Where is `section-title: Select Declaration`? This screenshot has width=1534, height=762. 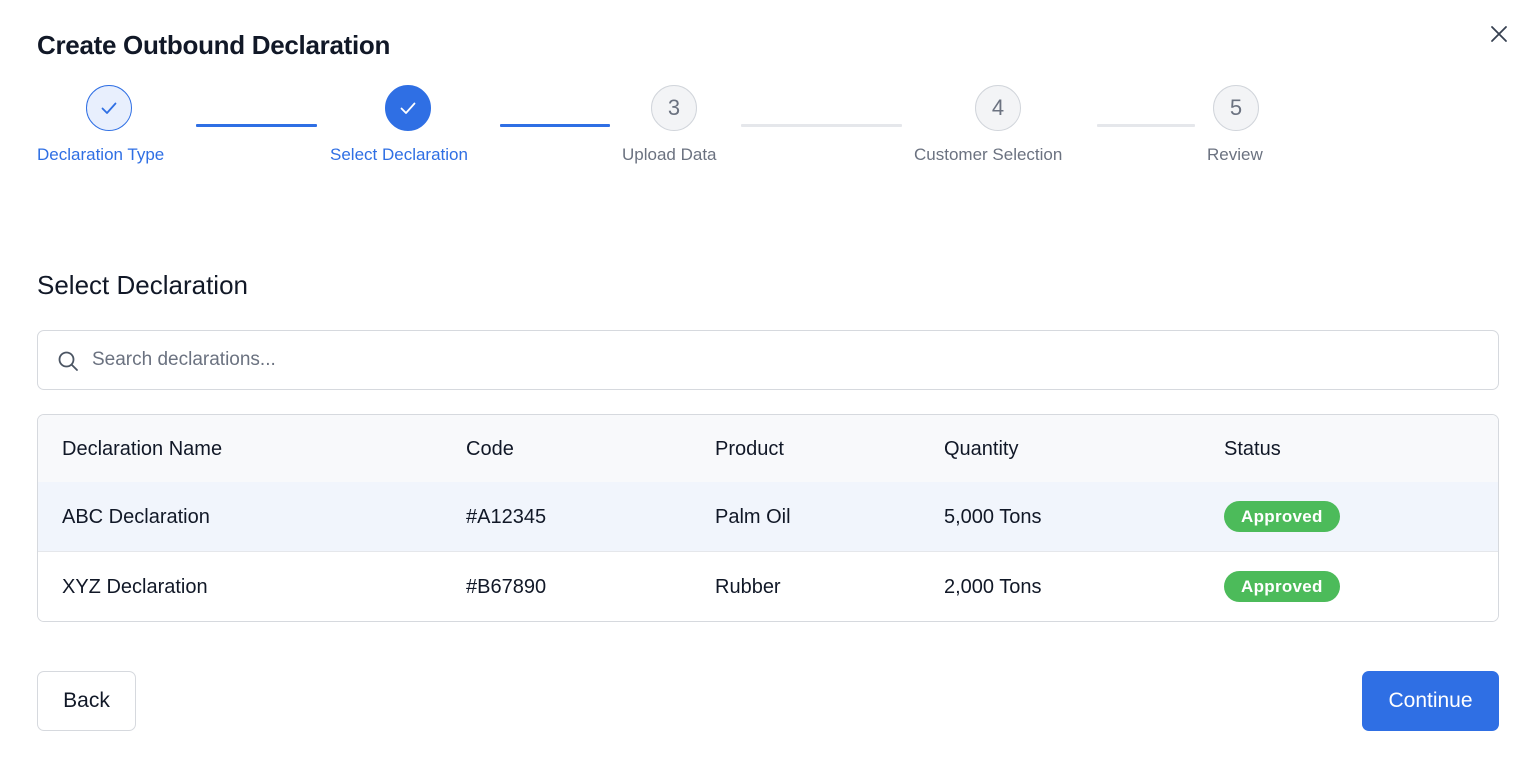 section-title: Select Declaration is located at coordinates (142, 285).